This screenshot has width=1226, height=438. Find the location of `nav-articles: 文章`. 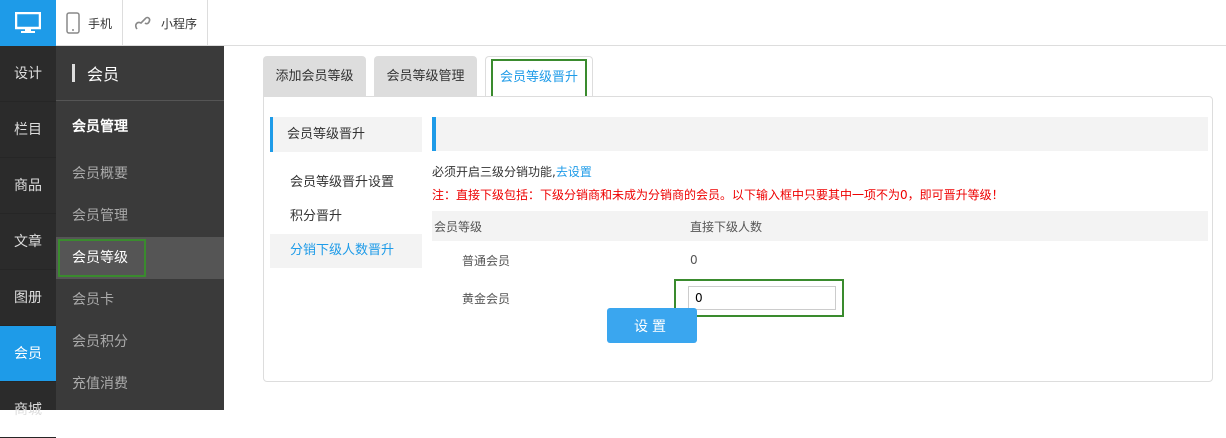

nav-articles: 文章 is located at coordinates (28, 242).